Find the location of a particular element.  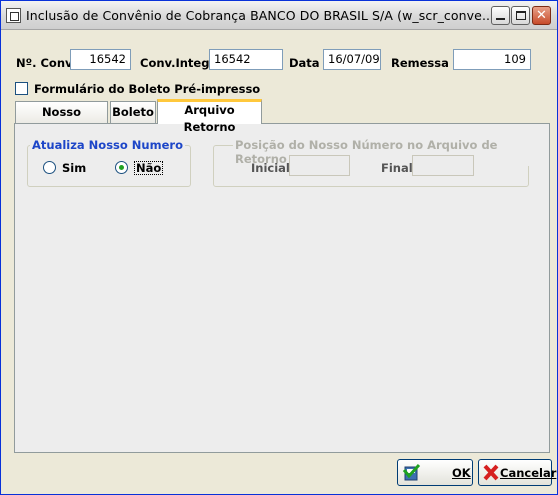

cancel-label: Cancelar is located at coordinates (528, 473).